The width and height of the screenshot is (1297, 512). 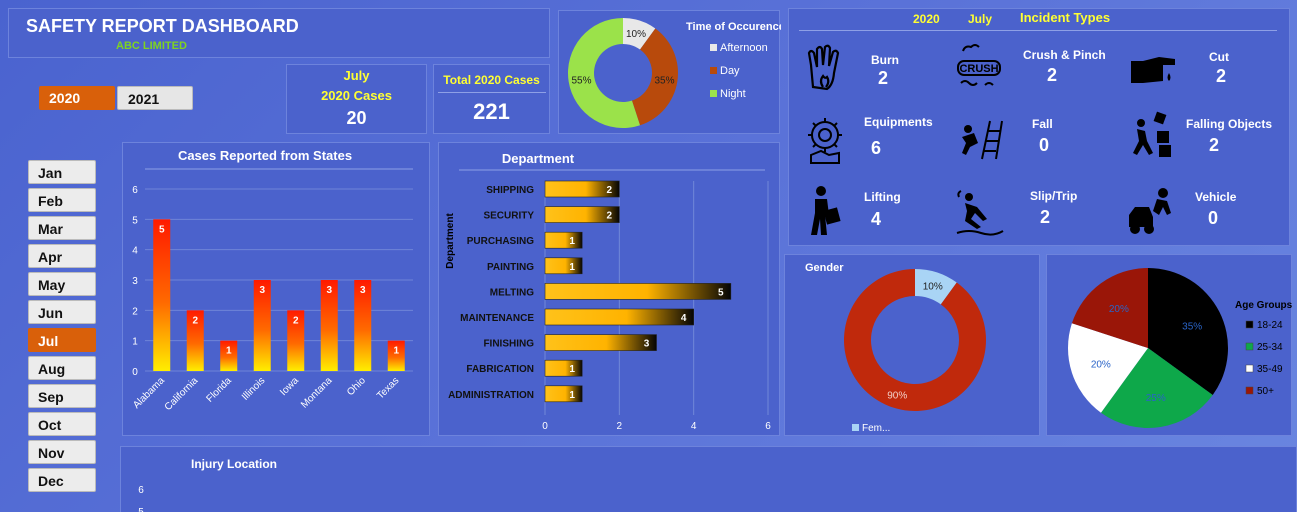 I want to click on kpi-month: July, so click(x=356, y=75).